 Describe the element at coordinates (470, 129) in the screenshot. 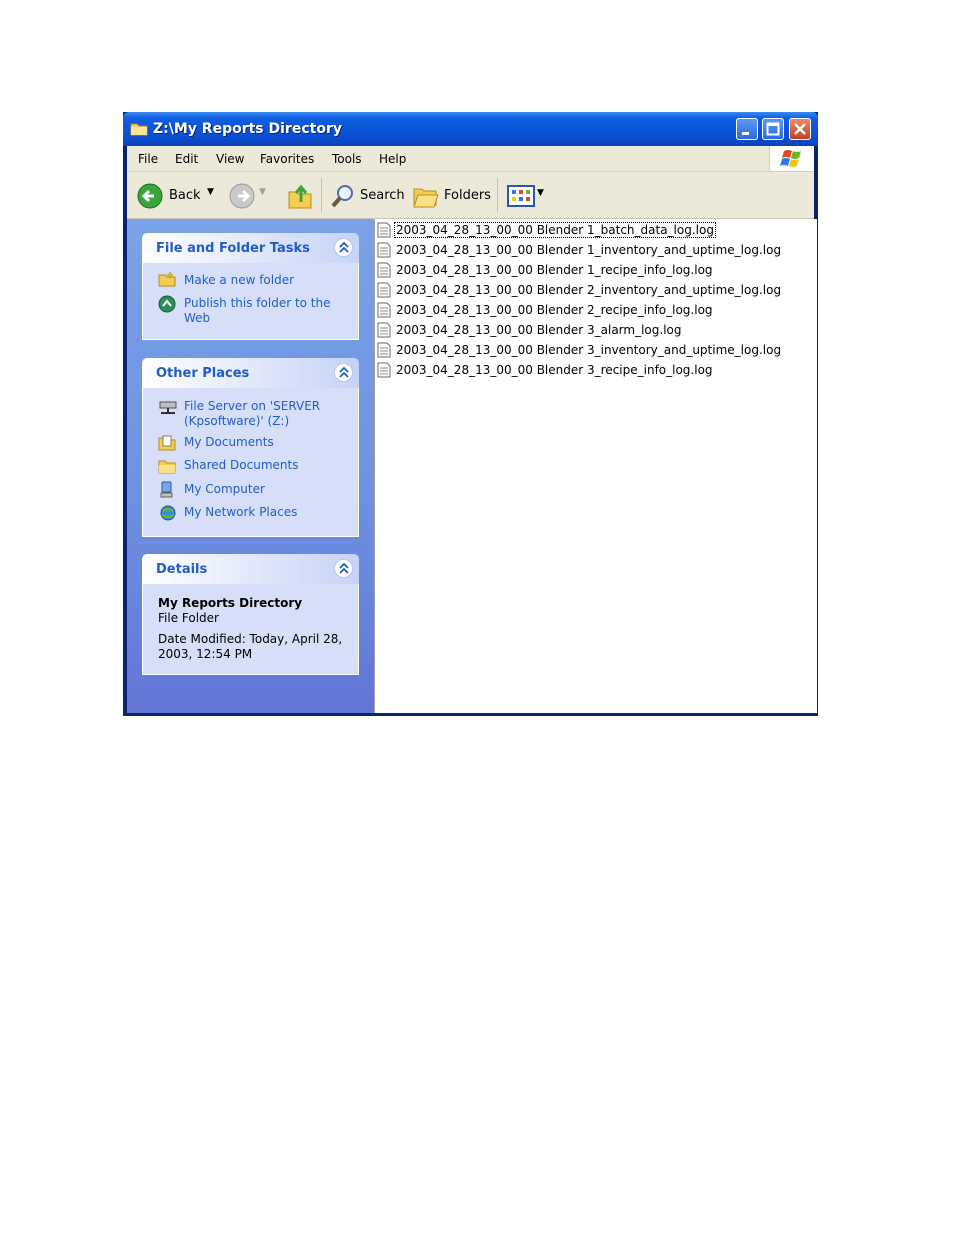

I see `title-bar: Z:\My Reports Directory` at that location.